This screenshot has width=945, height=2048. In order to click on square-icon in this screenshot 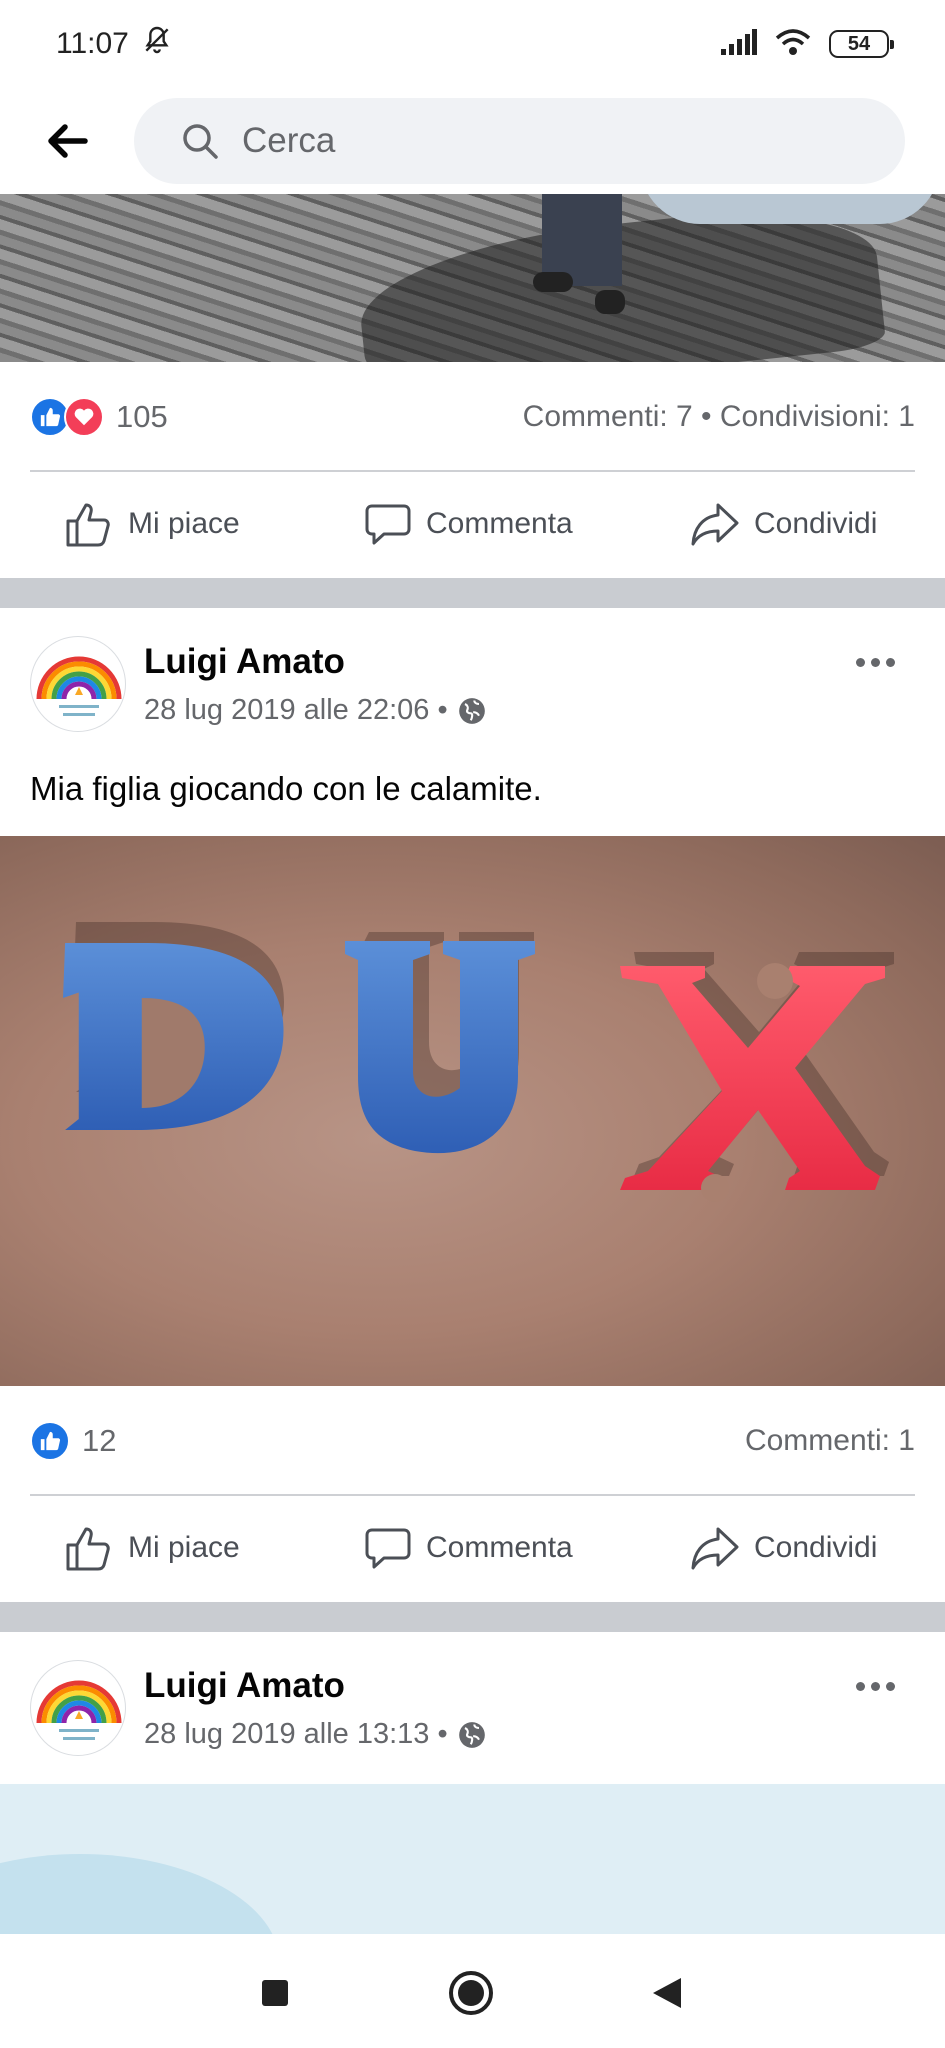, I will do `click(275, 1993)`.